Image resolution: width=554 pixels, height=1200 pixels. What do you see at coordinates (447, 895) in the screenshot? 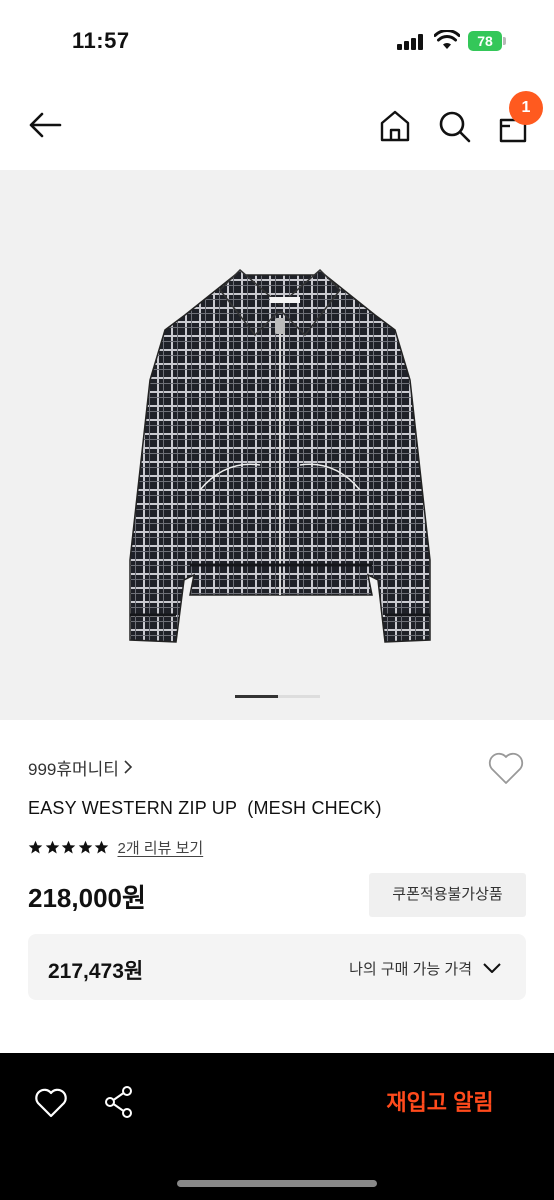
I see `coupon-badge: 쿠폰적용불가상품` at bounding box center [447, 895].